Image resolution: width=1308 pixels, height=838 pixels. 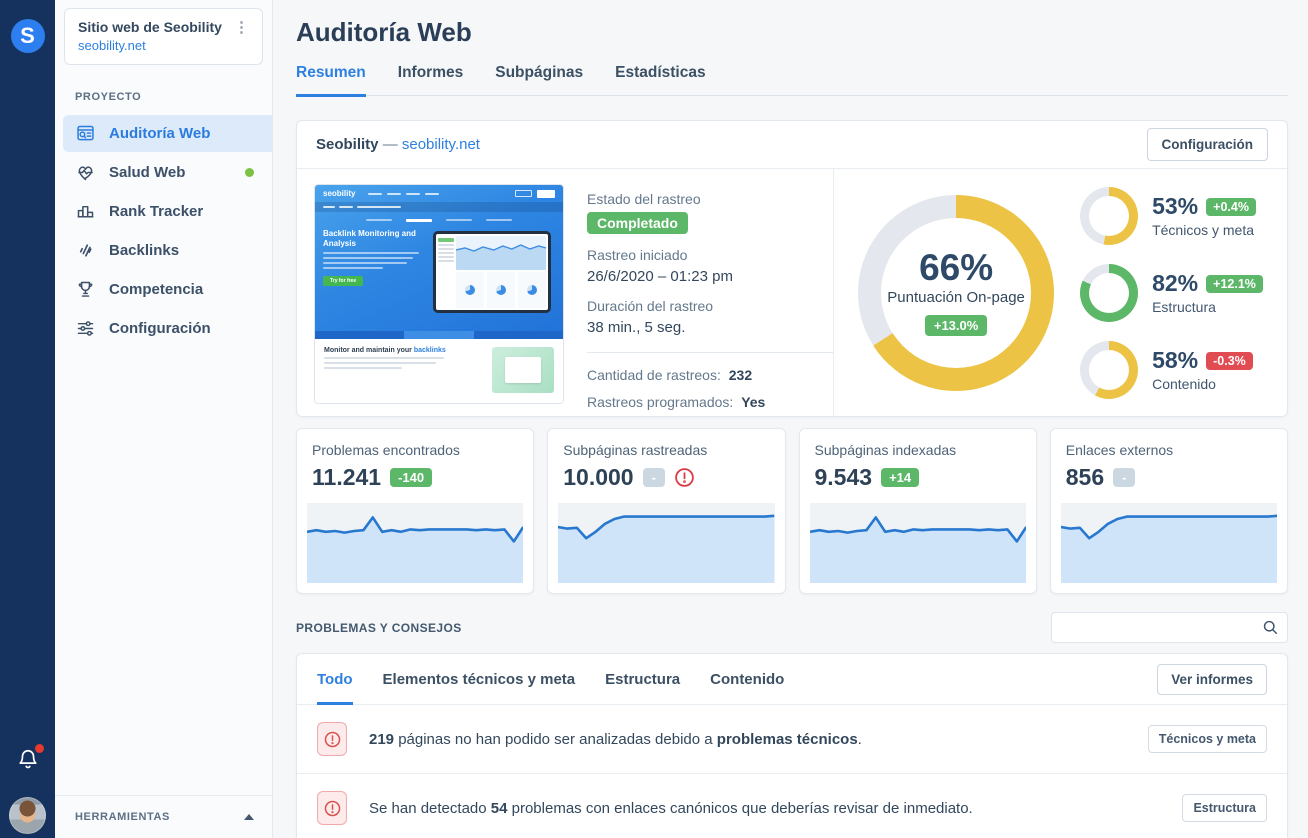 What do you see at coordinates (27, 815) in the screenshot?
I see `avatar` at bounding box center [27, 815].